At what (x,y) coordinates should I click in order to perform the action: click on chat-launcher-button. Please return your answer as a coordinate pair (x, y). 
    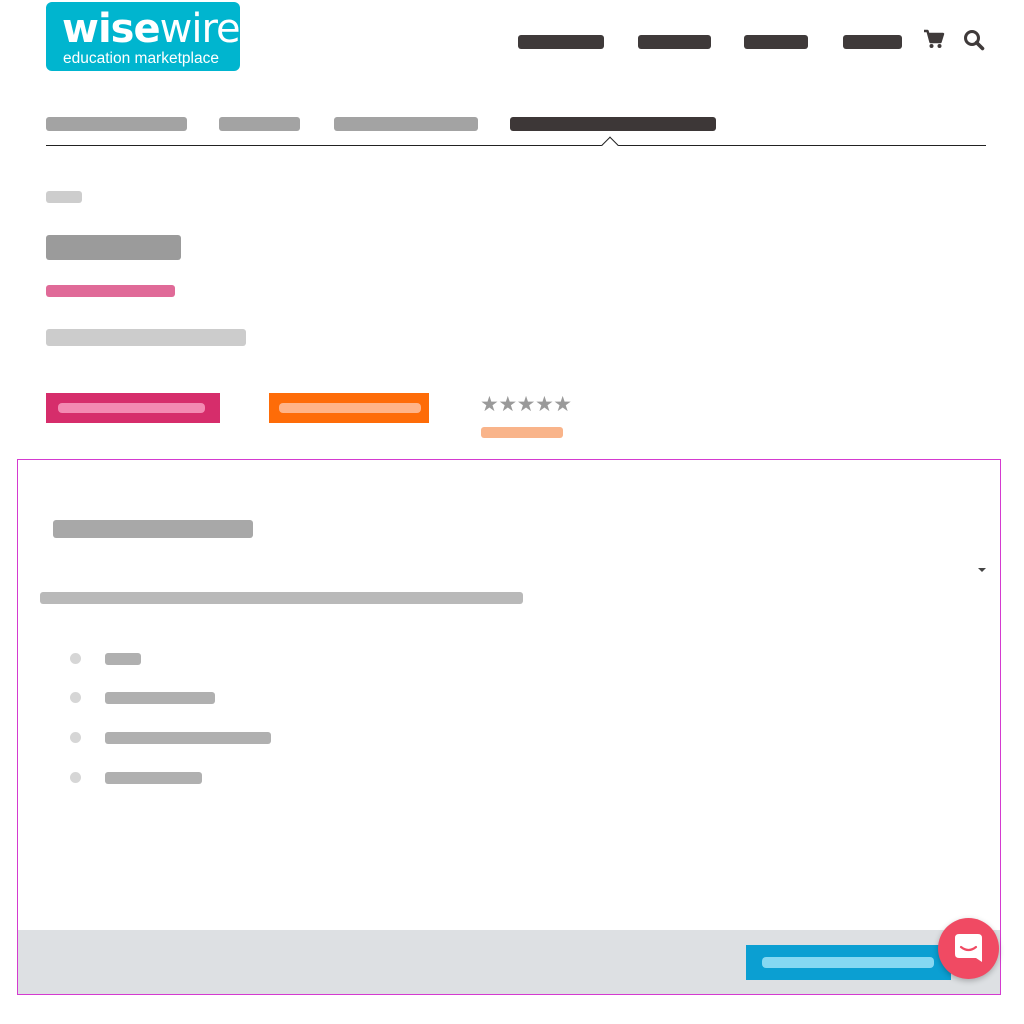
    Looking at the image, I should click on (968, 948).